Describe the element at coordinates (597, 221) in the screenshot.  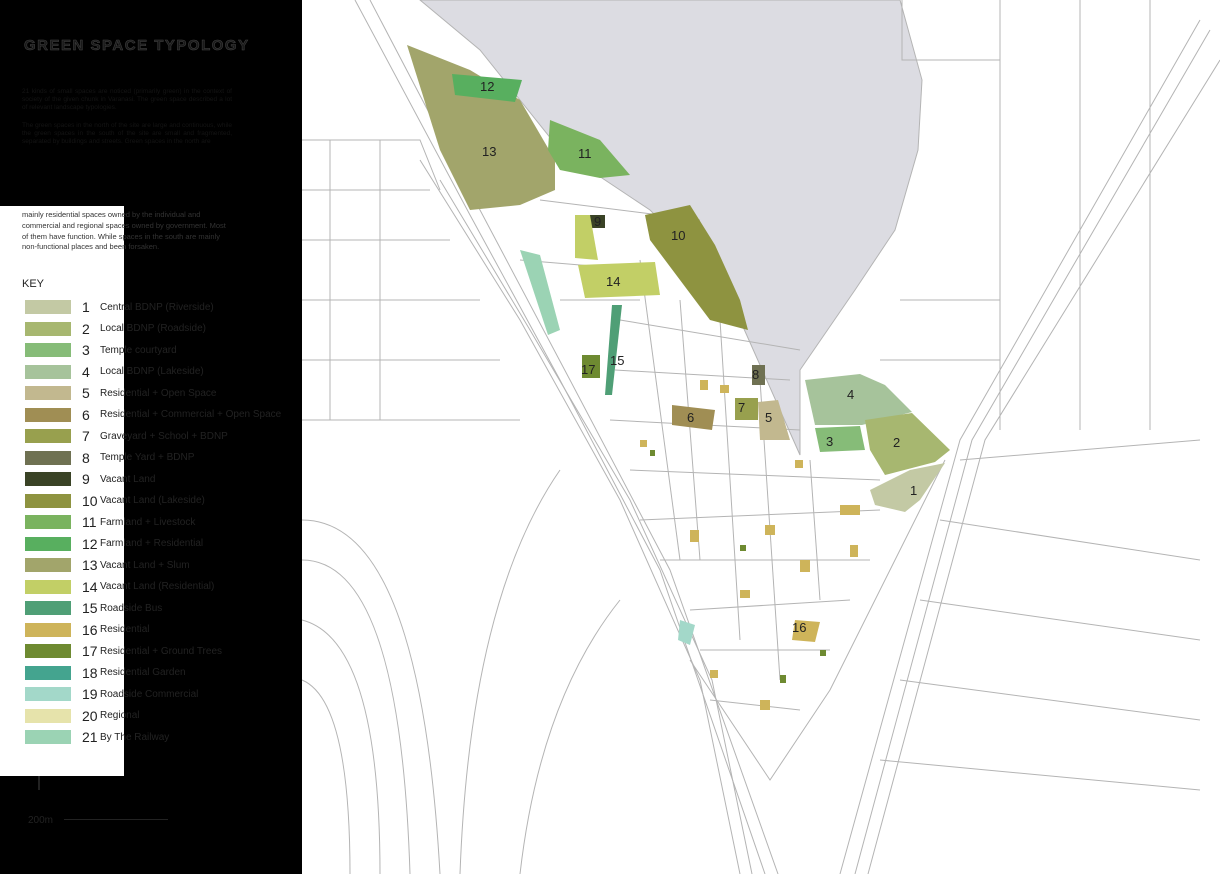
I see `map-label-9: 9` at that location.